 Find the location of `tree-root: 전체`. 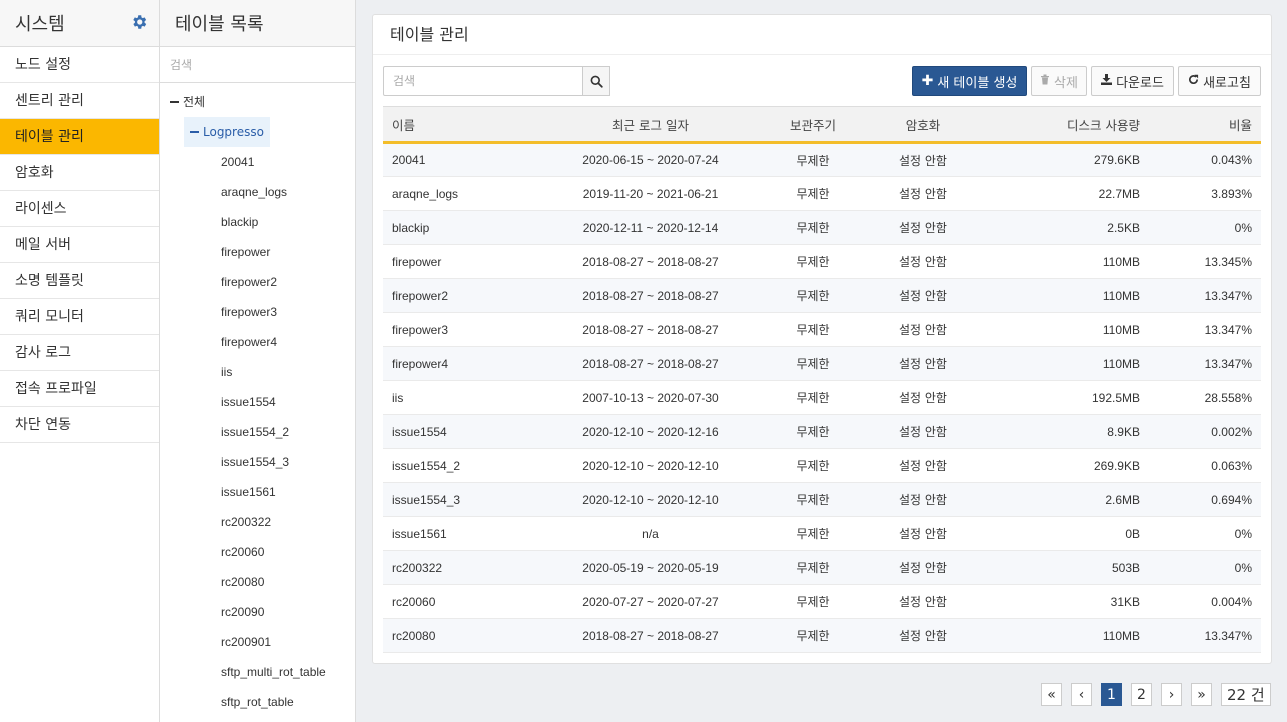

tree-root: 전체 is located at coordinates (257, 102).